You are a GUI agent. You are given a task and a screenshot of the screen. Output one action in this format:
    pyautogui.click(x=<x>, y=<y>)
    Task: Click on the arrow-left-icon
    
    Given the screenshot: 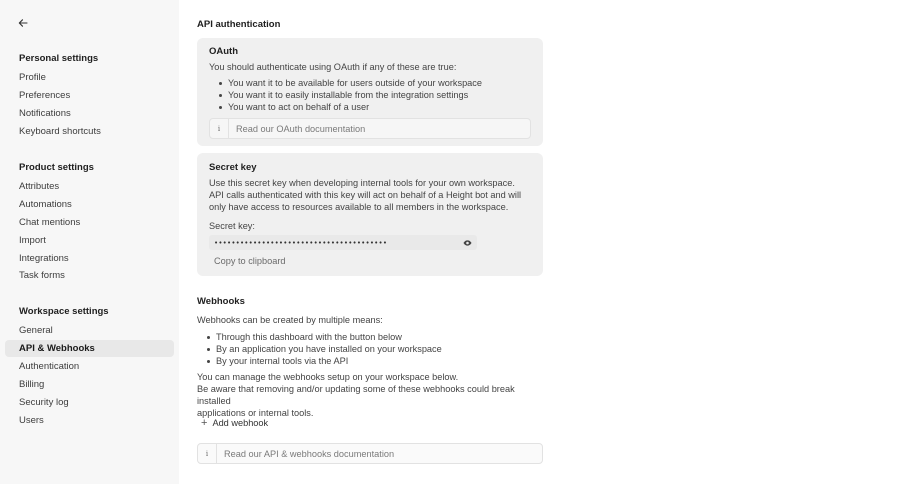 What is the action you would take?
    pyautogui.click(x=23, y=23)
    